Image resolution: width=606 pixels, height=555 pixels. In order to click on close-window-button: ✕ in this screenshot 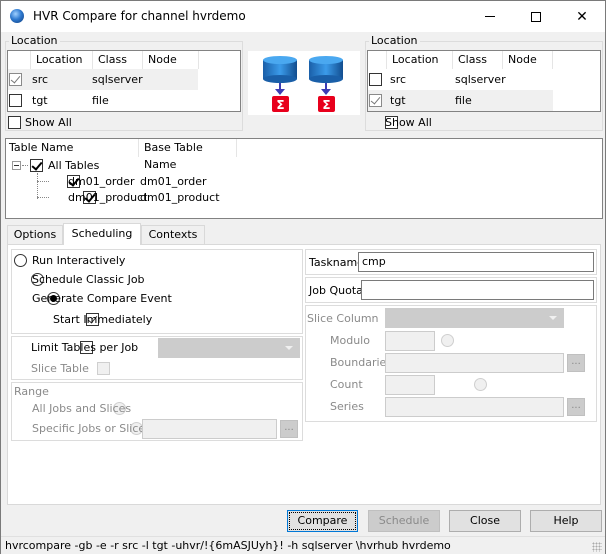, I will do `click(582, 16)`.